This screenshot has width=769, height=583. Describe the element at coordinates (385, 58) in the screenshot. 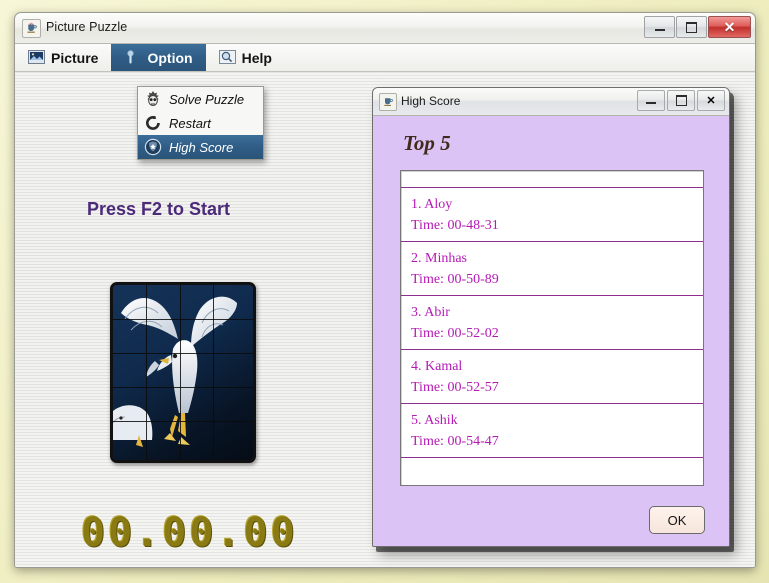

I see `menubar: Picture Option Help` at that location.